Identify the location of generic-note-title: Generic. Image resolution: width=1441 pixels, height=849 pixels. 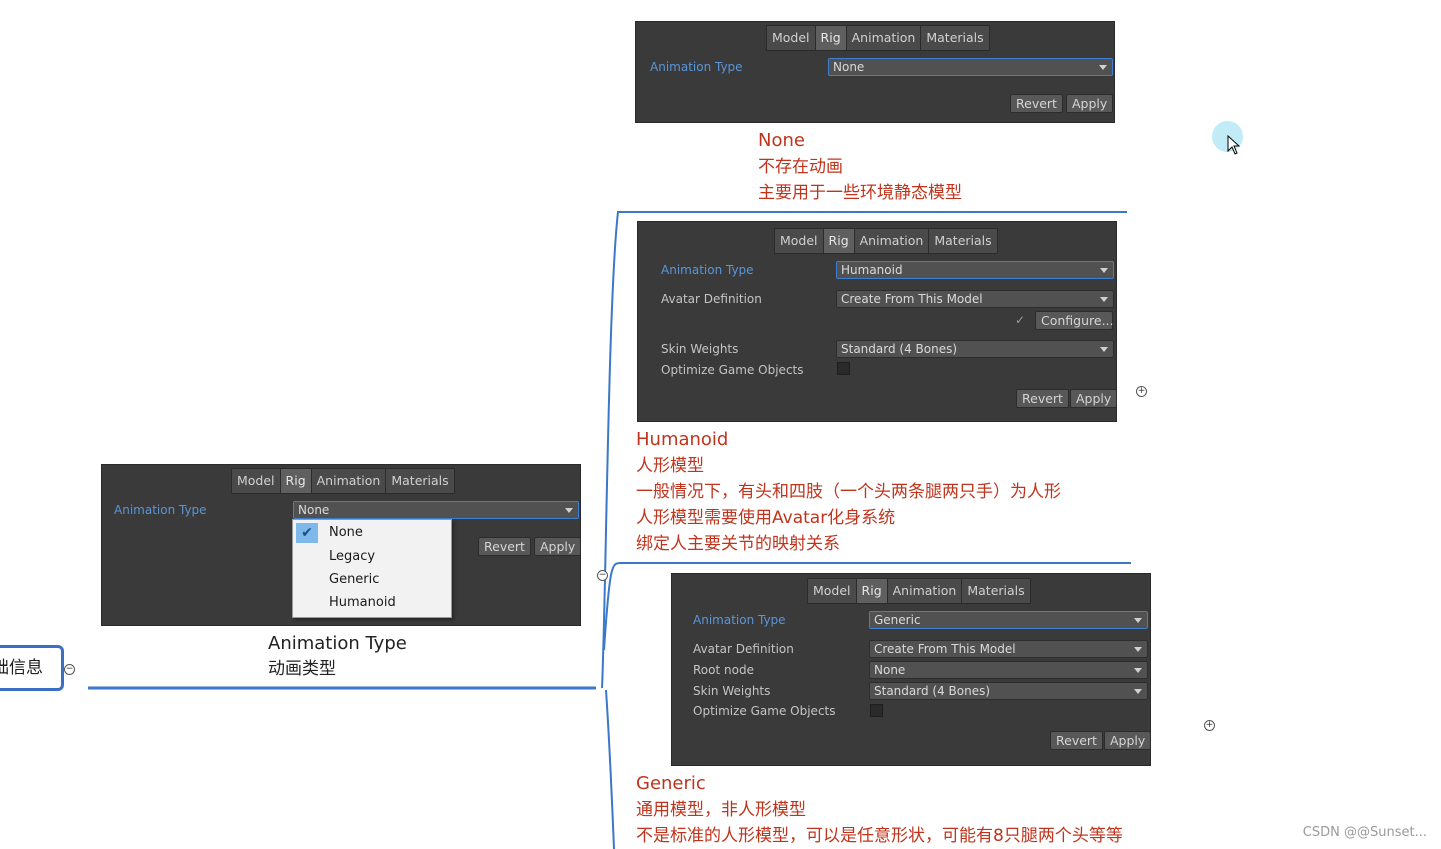
(671, 783).